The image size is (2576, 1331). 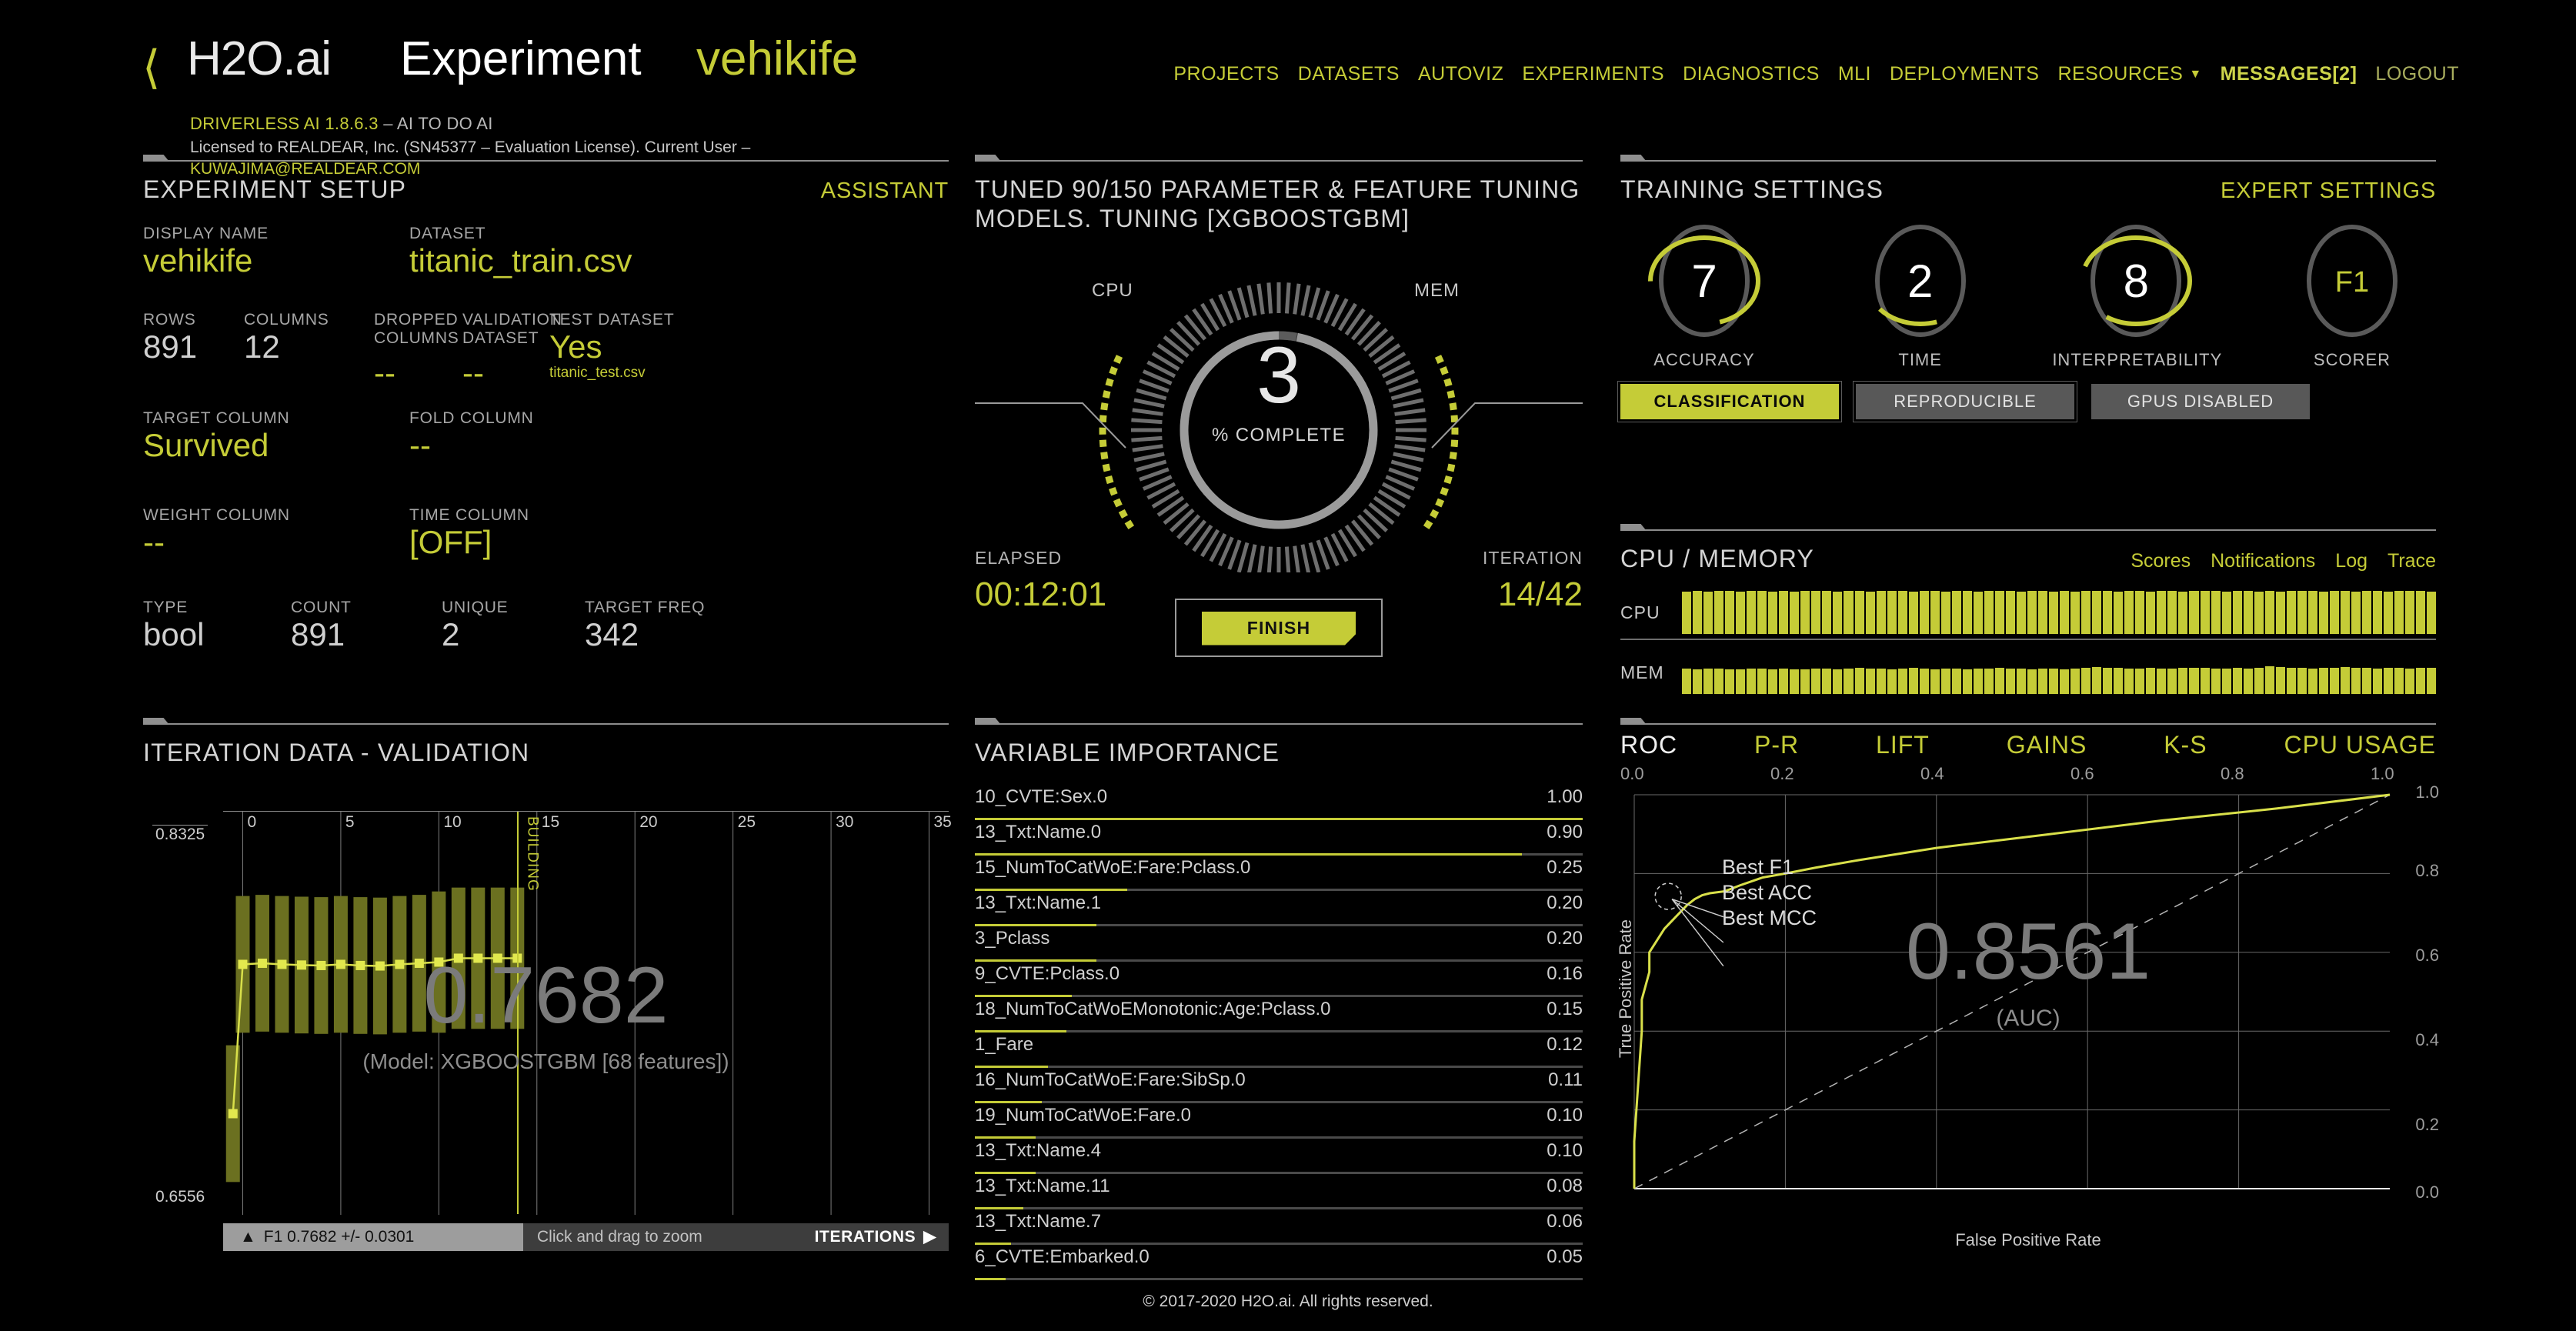 I want to click on variable-importance-row: 13_Txt:Name.11 0.08, so click(x=1279, y=1193).